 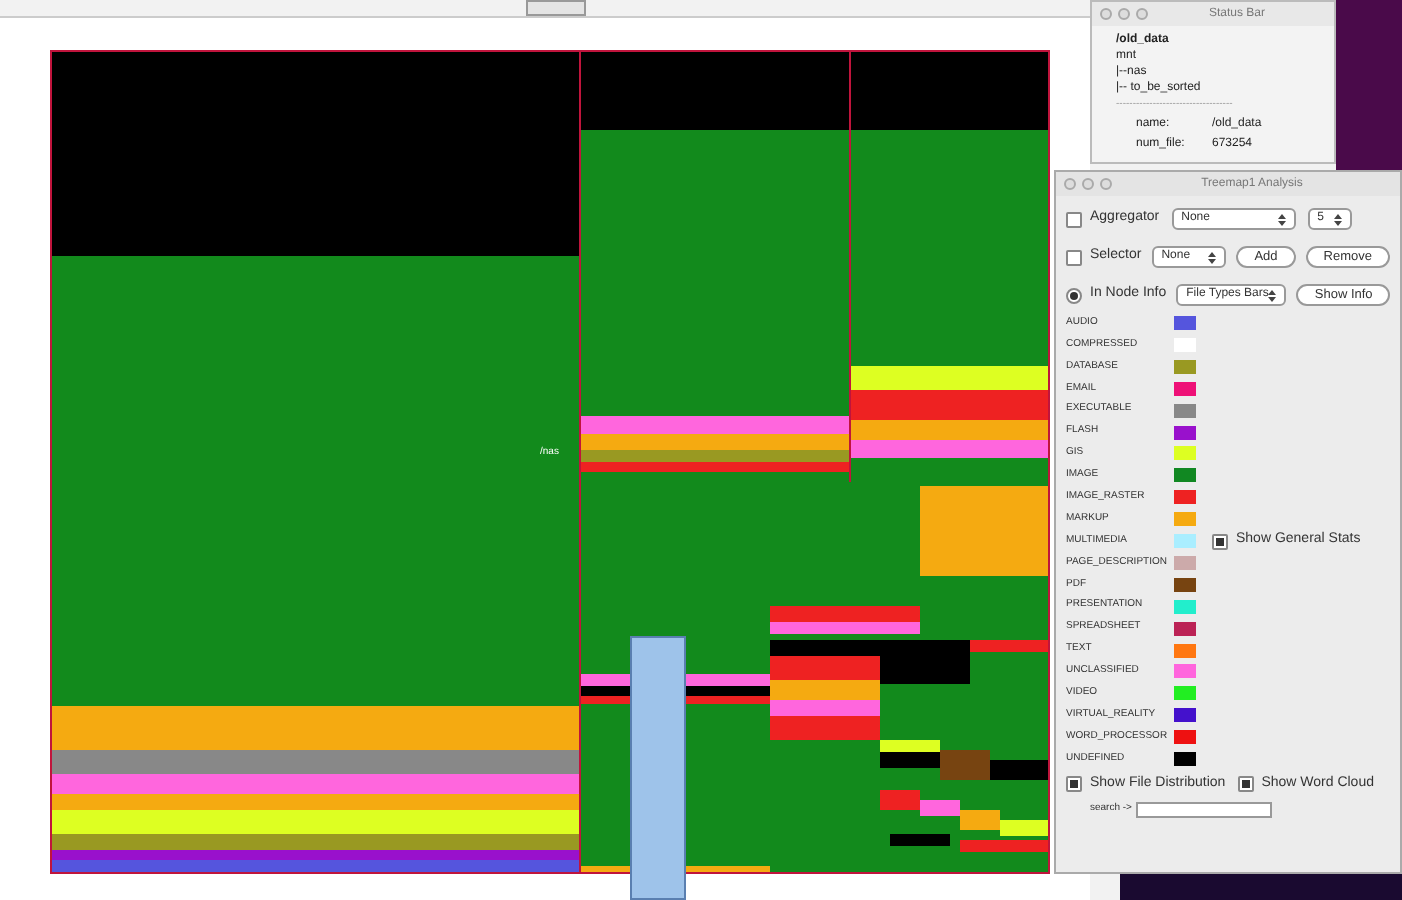 I want to click on toolbar-tab, so click(x=556, y=8).